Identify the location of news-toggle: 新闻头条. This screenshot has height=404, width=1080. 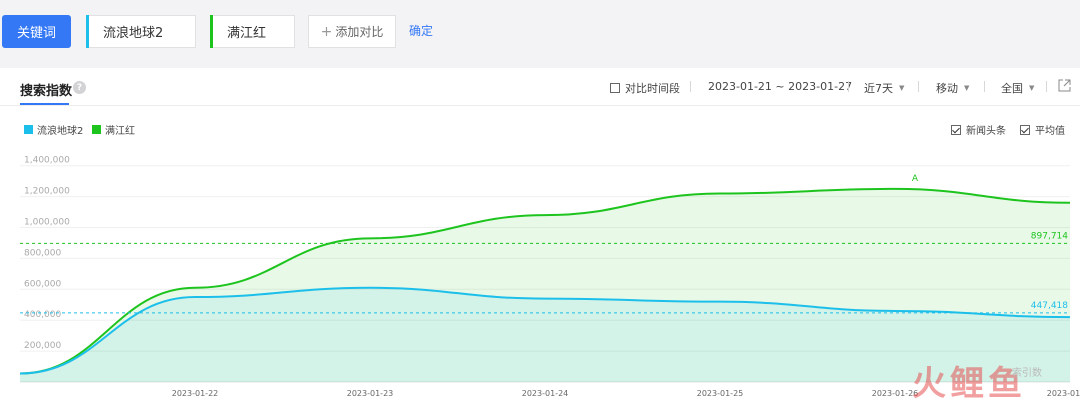
(978, 129).